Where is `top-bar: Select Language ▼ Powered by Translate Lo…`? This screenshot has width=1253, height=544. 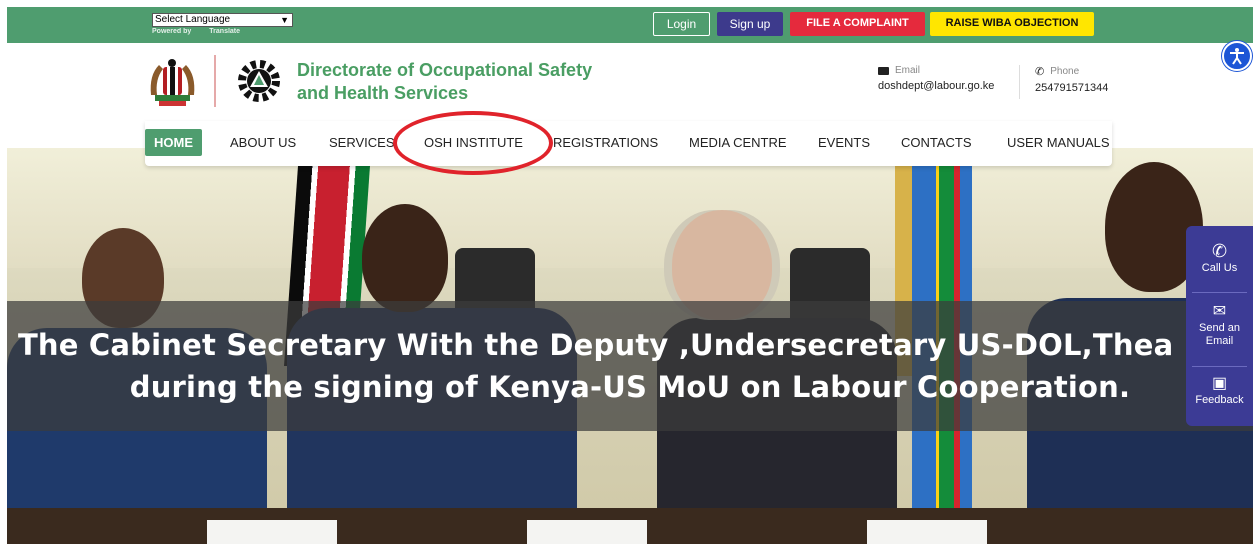 top-bar: Select Language ▼ Powered by Translate Lo… is located at coordinates (630, 25).